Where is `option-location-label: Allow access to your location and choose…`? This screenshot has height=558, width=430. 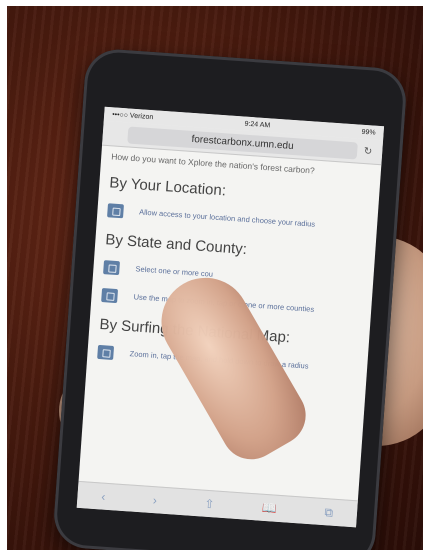
option-location-label: Allow access to your location and choose… is located at coordinates (227, 218).